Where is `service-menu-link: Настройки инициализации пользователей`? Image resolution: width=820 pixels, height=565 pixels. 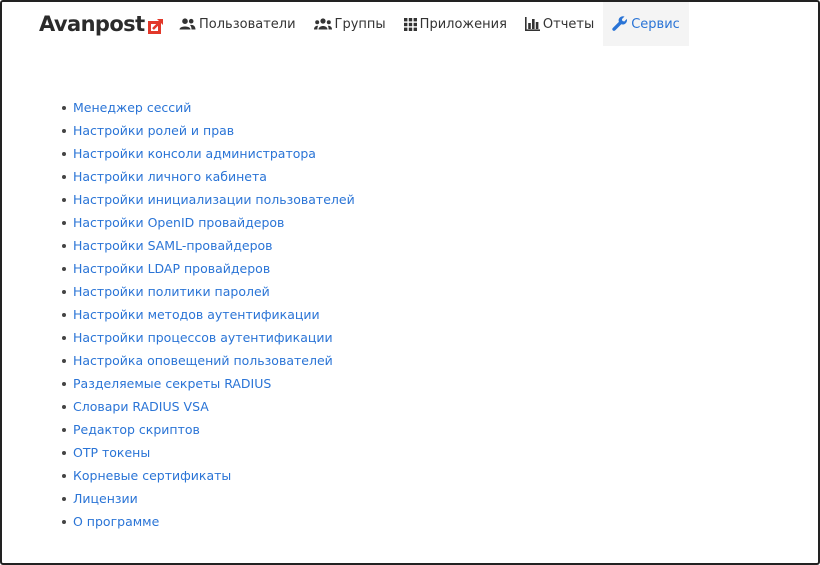 service-menu-link: Настройки инициализации пользователей is located at coordinates (214, 199).